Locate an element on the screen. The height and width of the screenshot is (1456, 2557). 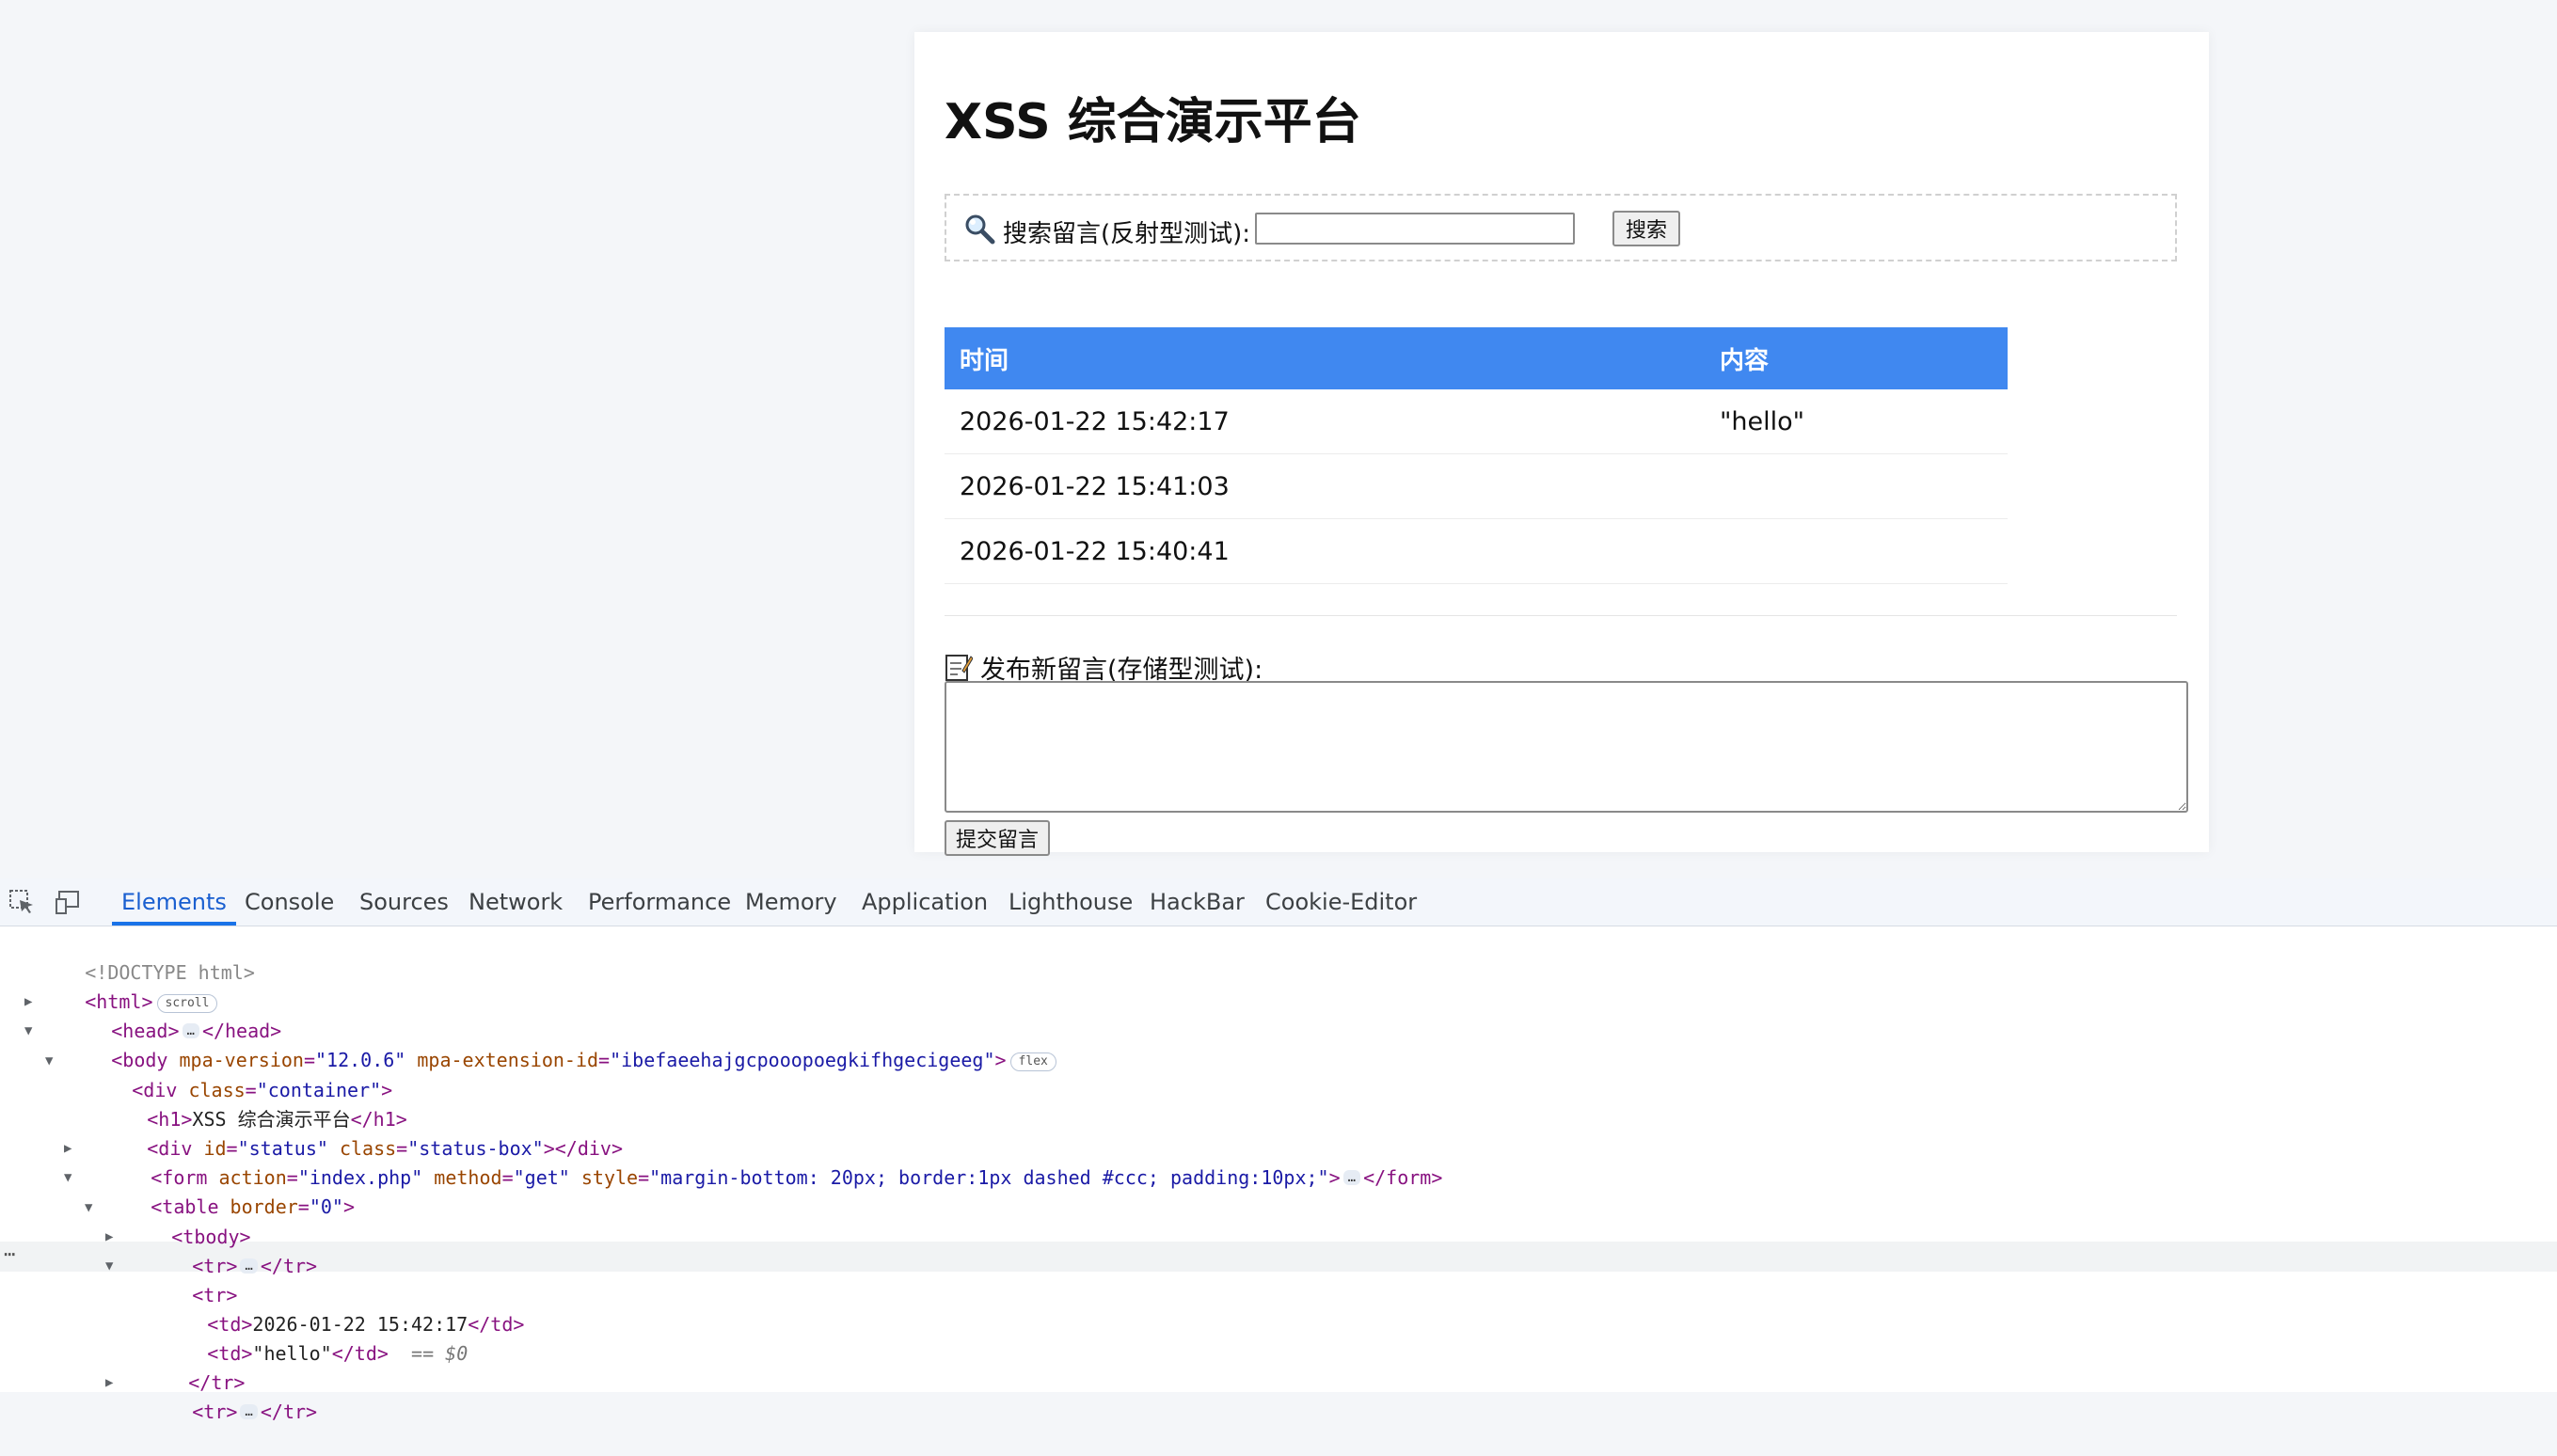
header-content: 内容 is located at coordinates (1856, 358).